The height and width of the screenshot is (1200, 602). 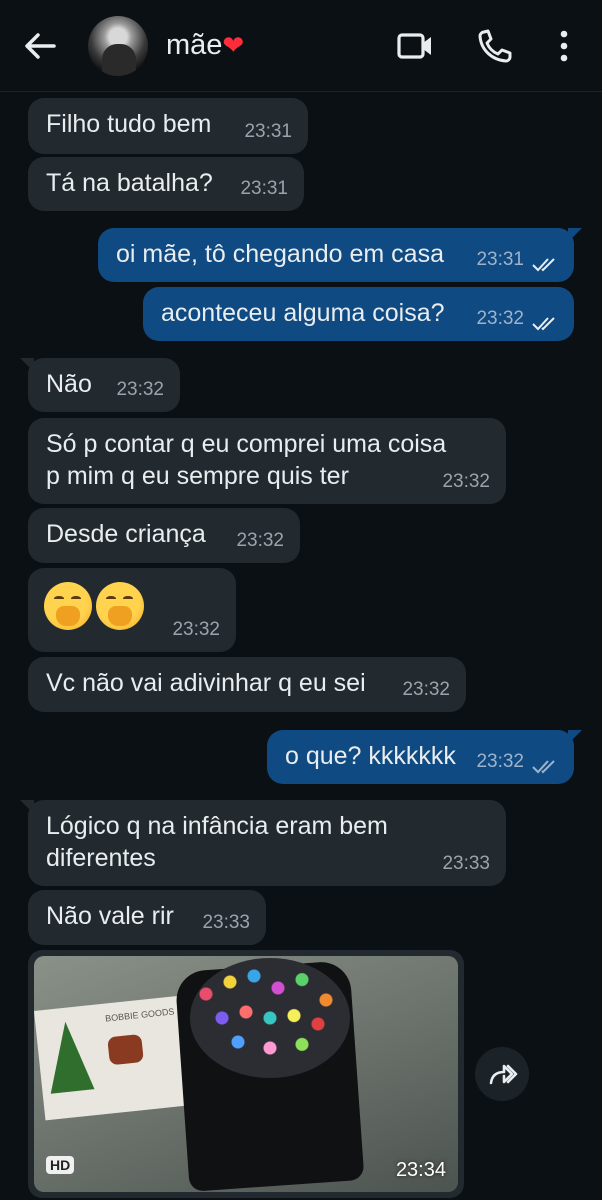 I want to click on message-time: 23:34, so click(x=420, y=1170).